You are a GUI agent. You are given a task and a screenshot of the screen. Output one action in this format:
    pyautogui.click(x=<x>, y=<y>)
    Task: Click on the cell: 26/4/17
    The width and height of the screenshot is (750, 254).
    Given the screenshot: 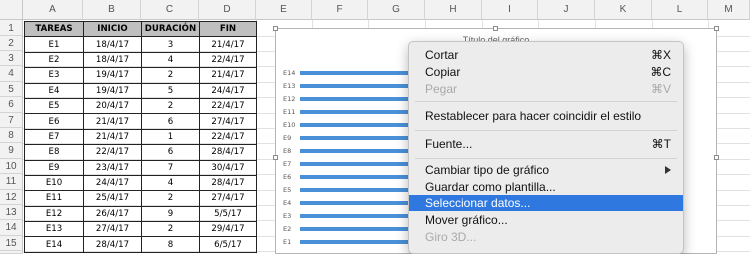 What is the action you would take?
    pyautogui.click(x=112, y=214)
    